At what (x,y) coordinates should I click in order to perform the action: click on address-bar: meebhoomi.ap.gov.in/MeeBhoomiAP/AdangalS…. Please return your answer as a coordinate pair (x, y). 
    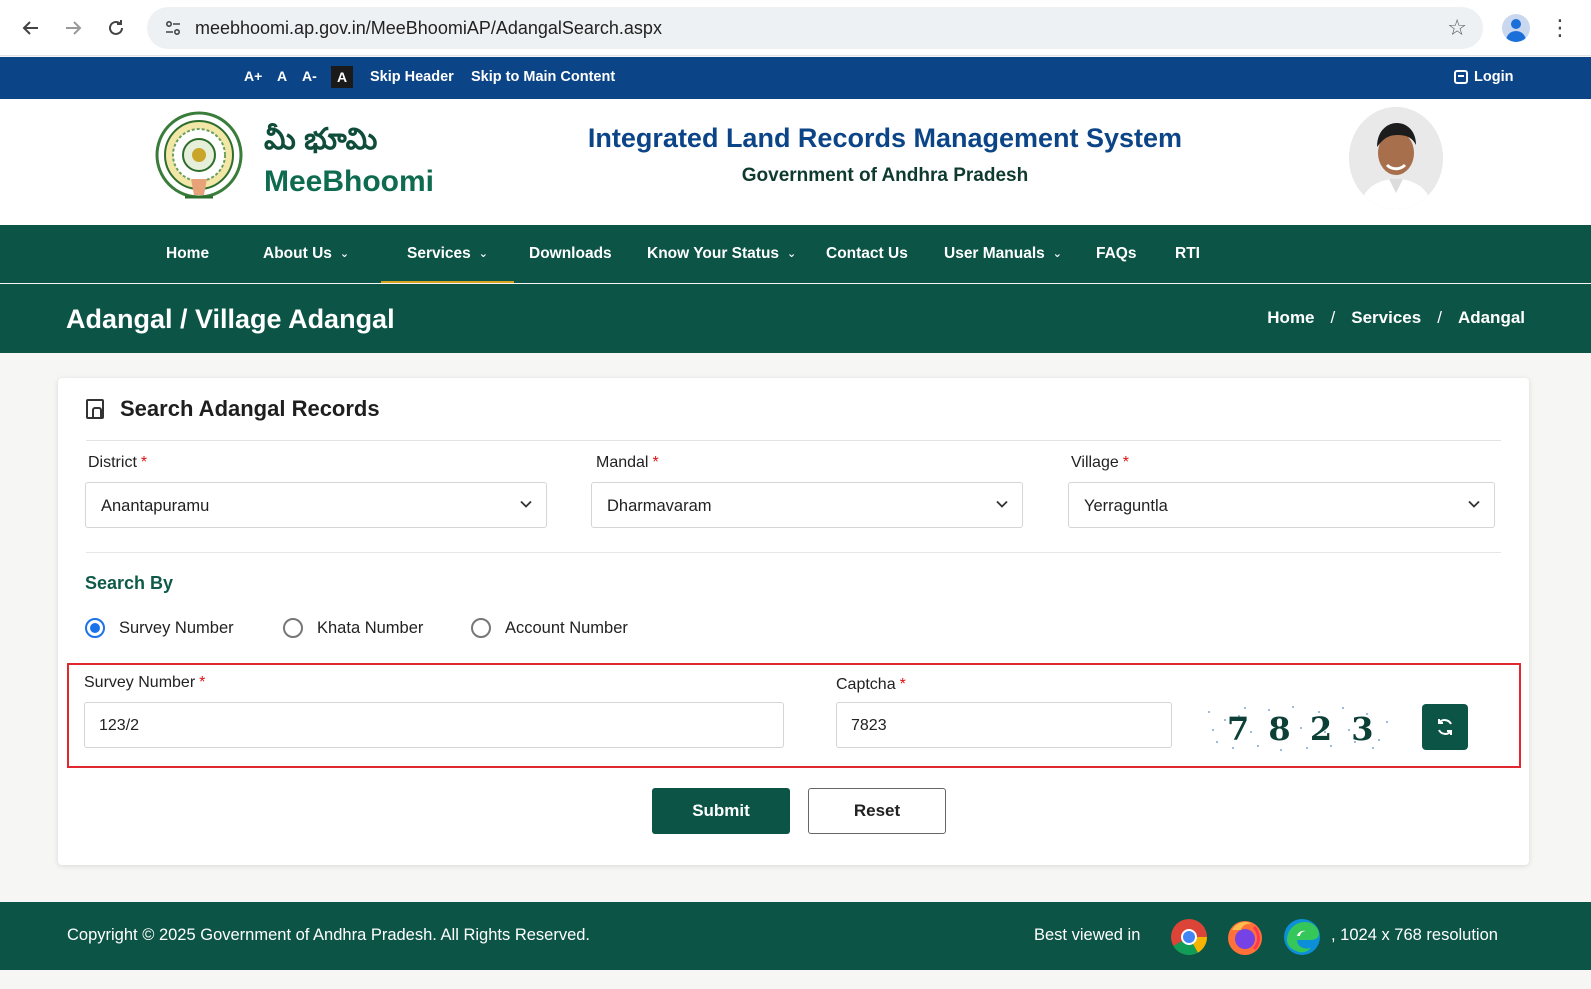
    Looking at the image, I should click on (815, 28).